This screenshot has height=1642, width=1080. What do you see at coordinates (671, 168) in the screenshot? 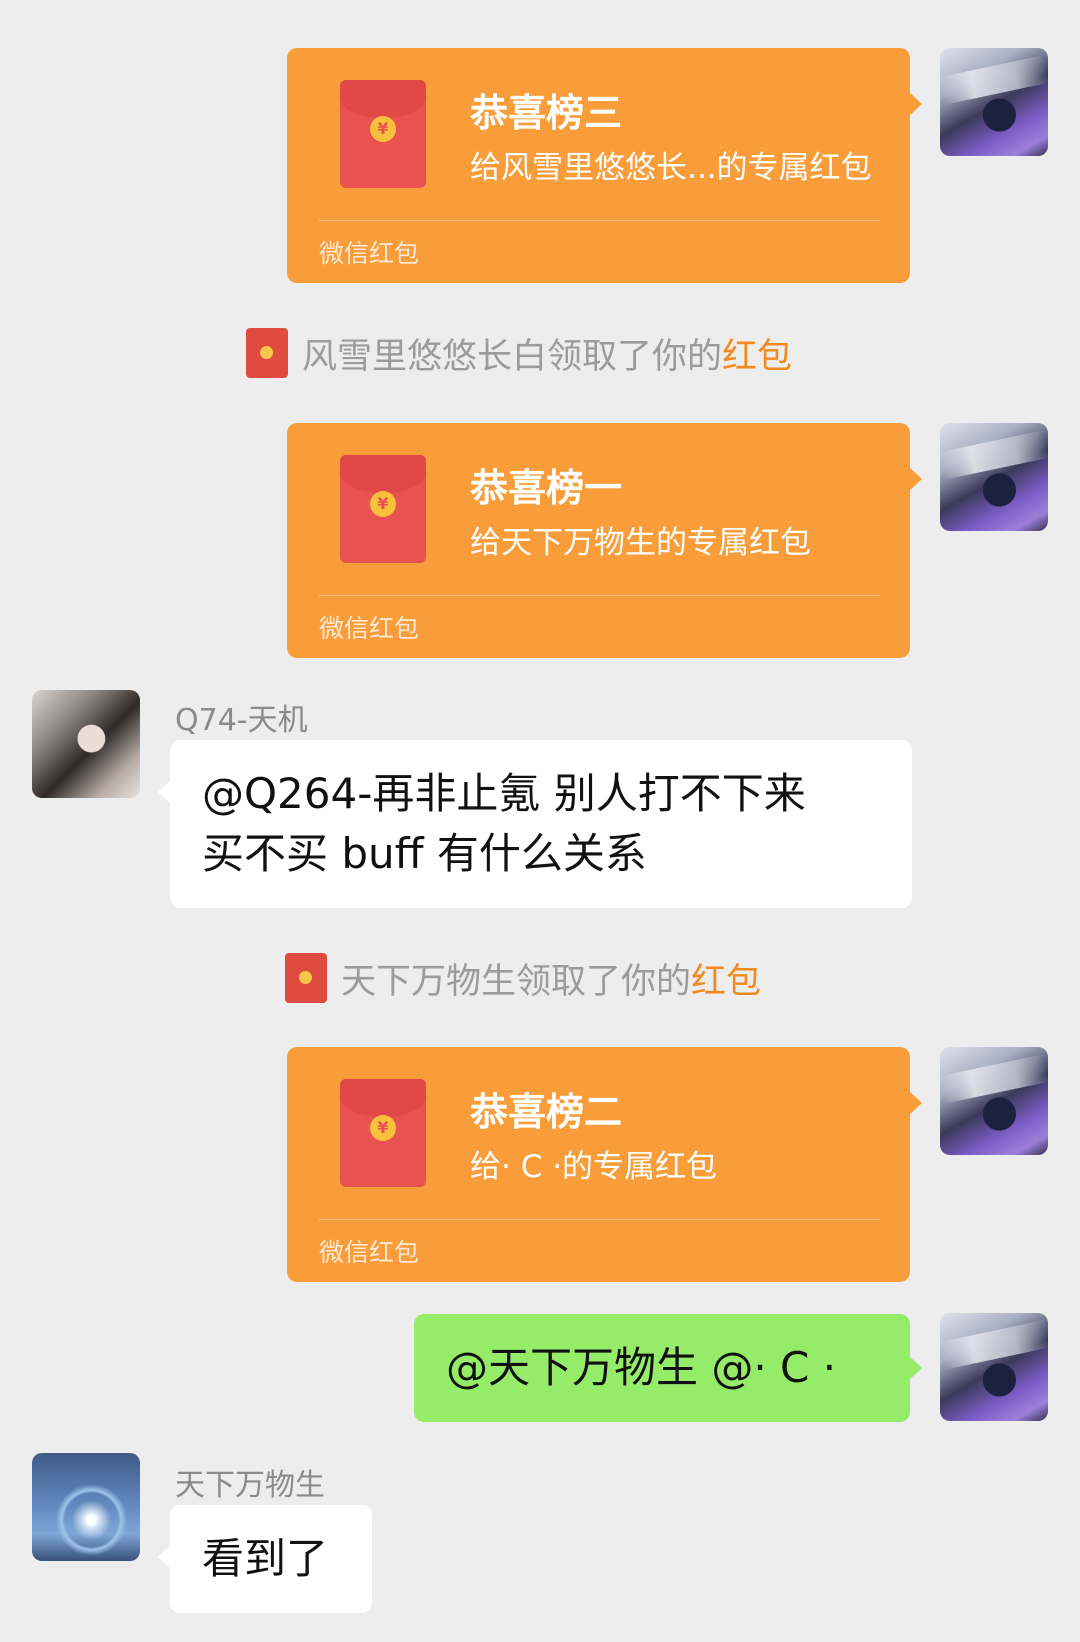
I see `packet-description: 给风雪里悠悠长...的专属红包` at bounding box center [671, 168].